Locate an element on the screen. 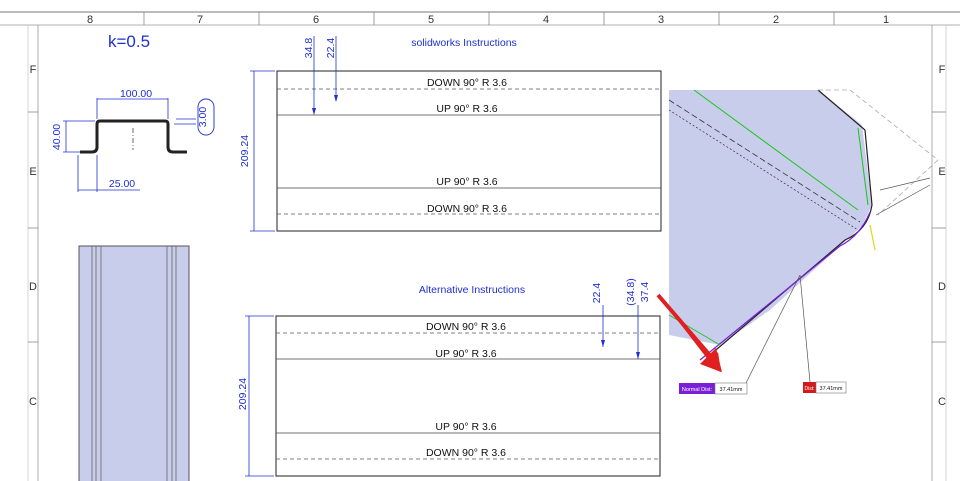  red-distance-callout: Dist: 37.41mm is located at coordinates (825, 387).